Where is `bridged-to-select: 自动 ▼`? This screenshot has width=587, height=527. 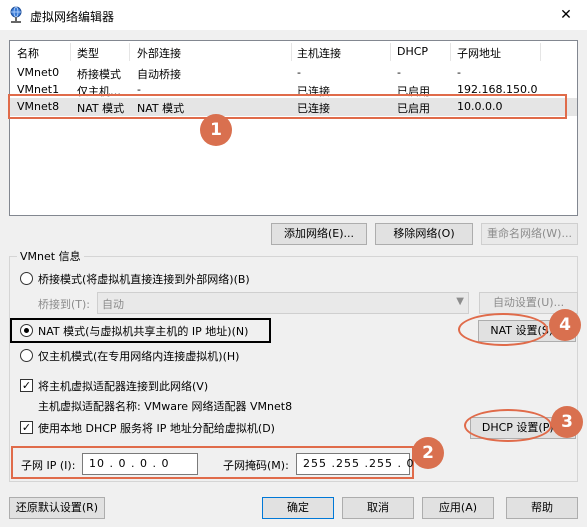
bridged-to-select: 自动 ▼ is located at coordinates (283, 303).